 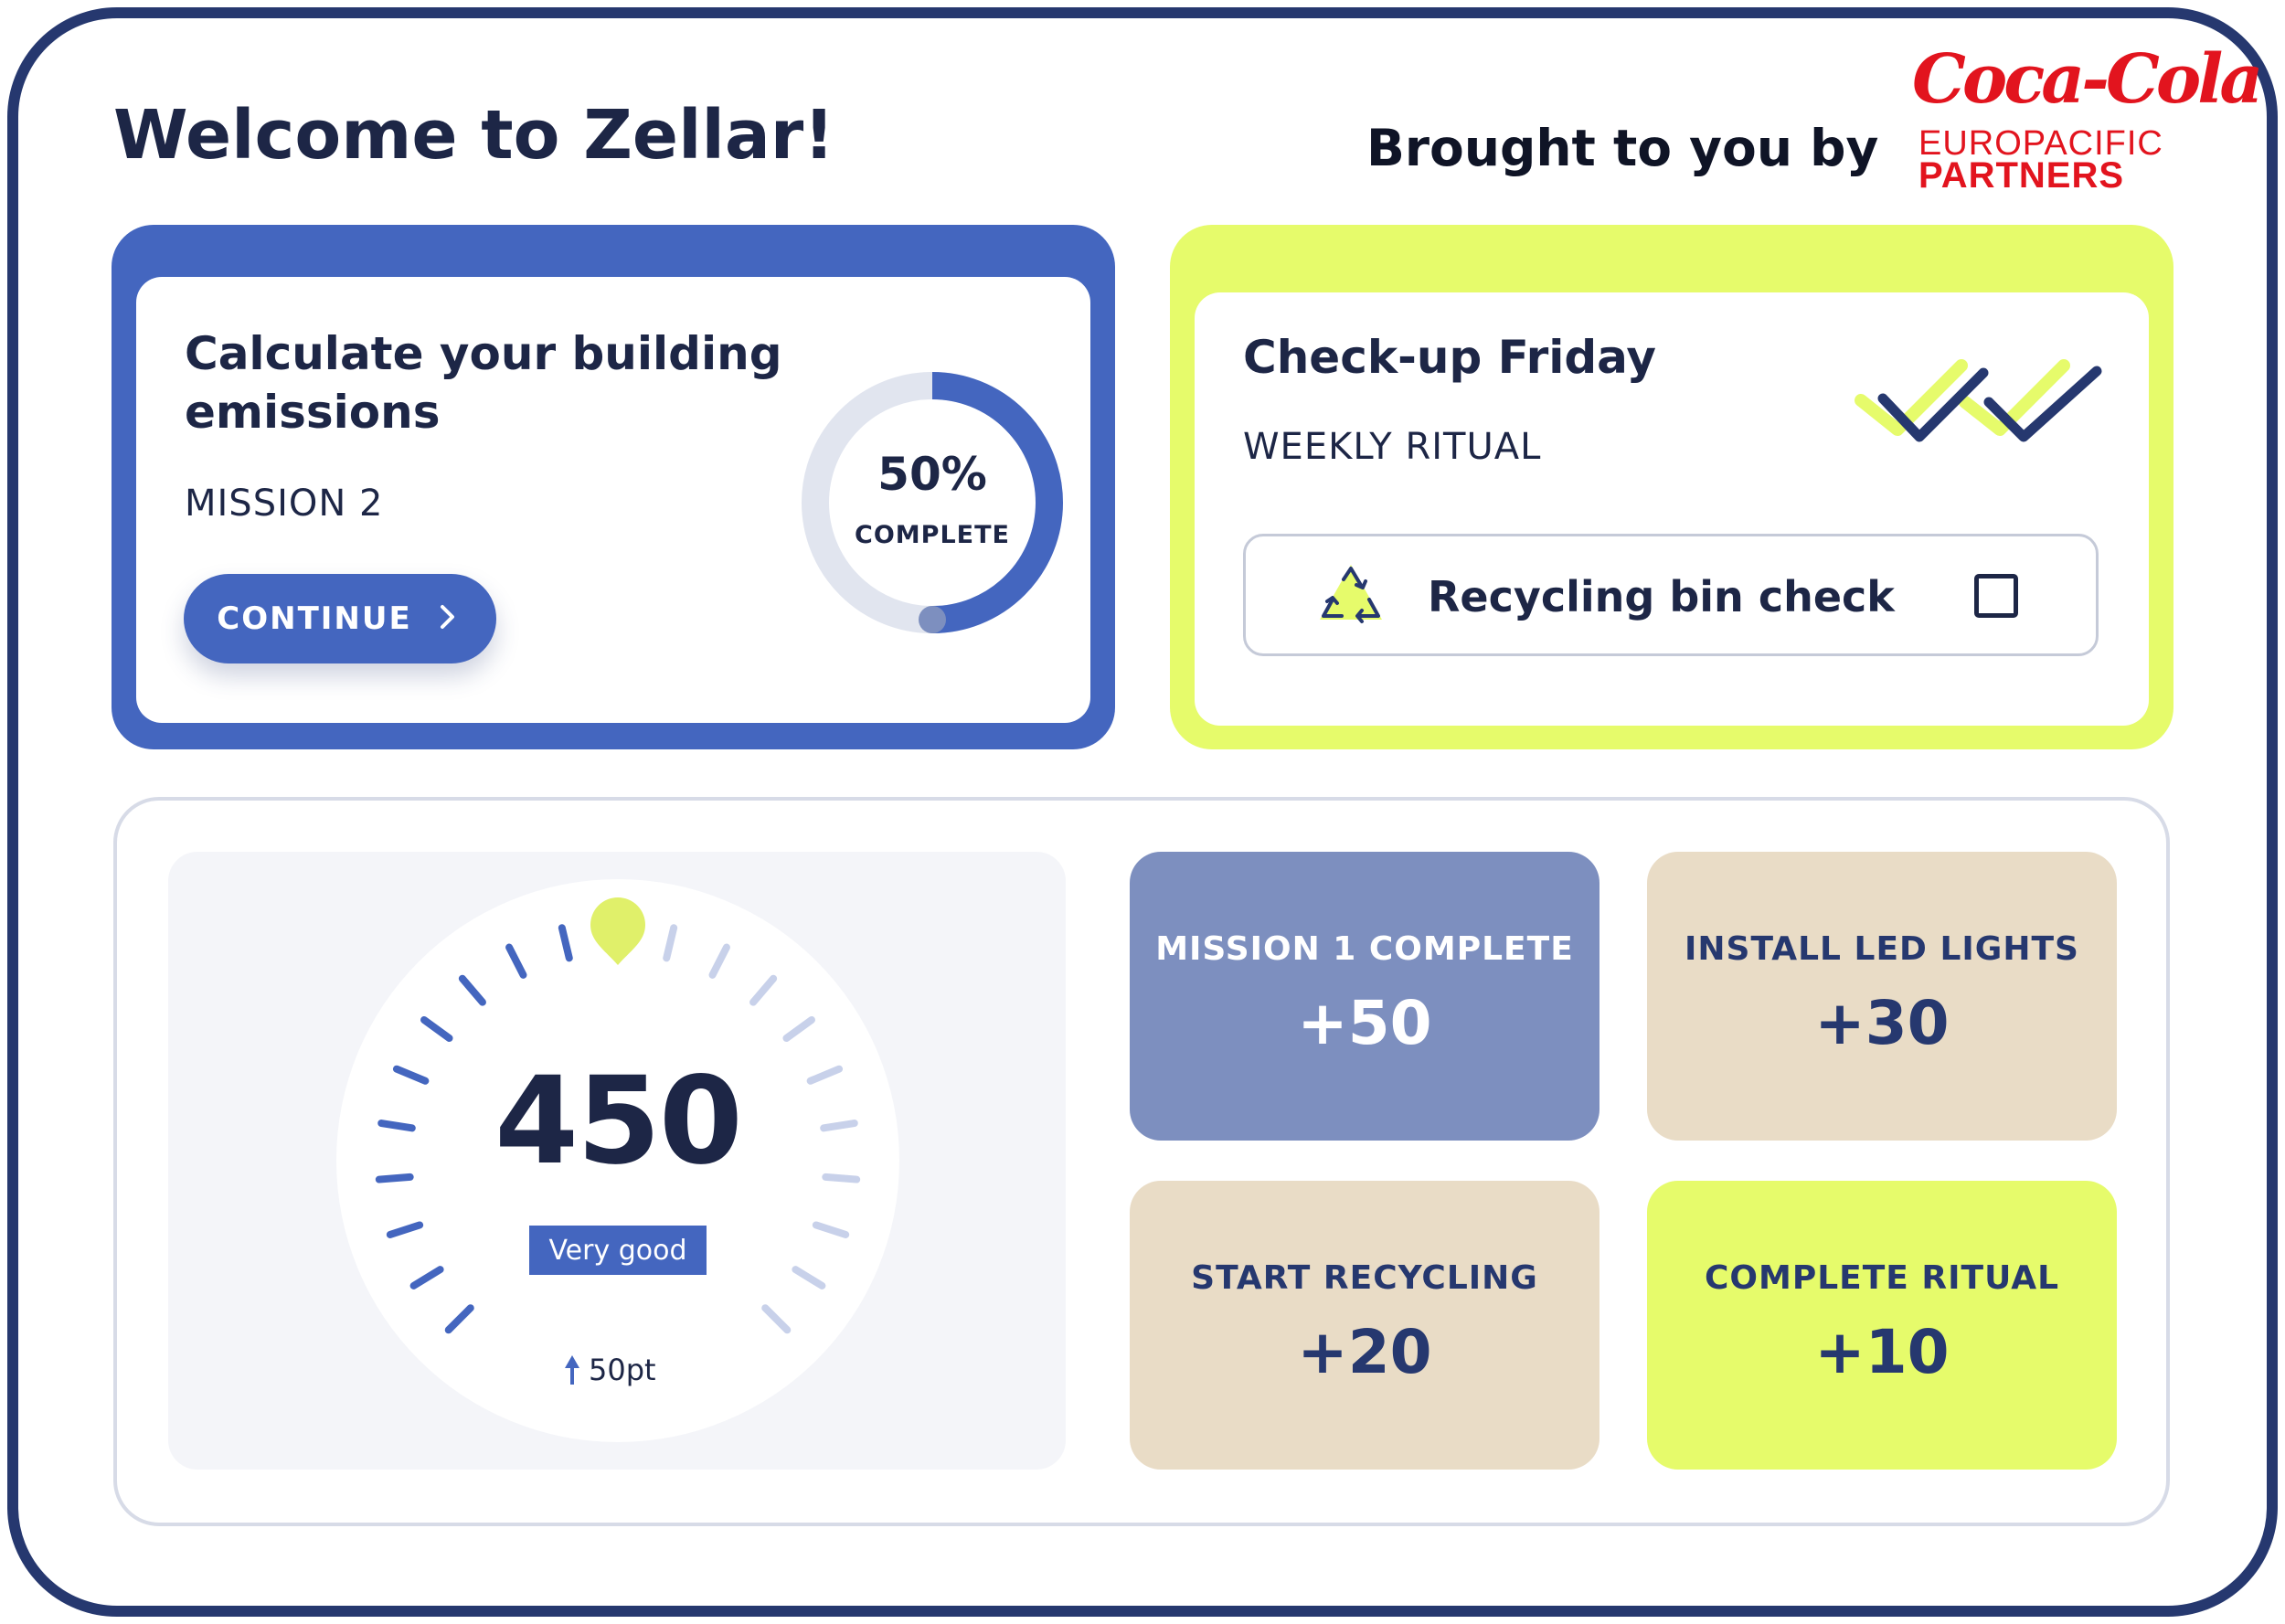 I want to click on score-value: 450, so click(x=618, y=1121).